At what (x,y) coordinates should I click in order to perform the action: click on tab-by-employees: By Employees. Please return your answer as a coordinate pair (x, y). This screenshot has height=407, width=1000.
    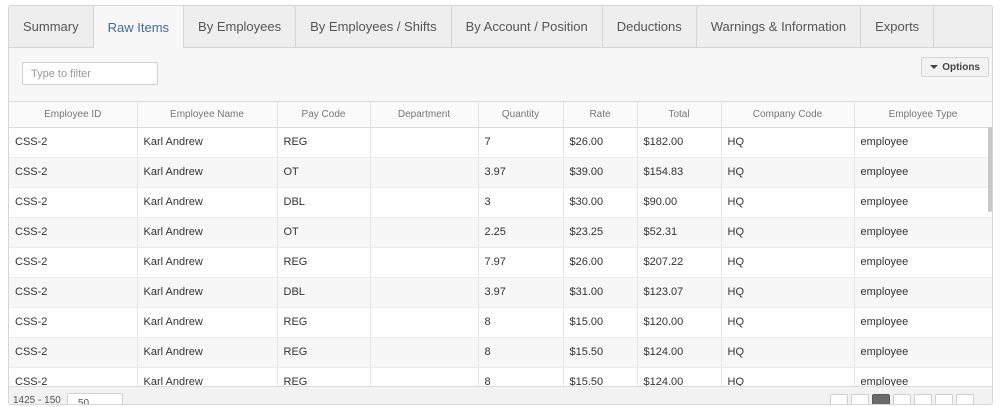
    Looking at the image, I should click on (240, 26).